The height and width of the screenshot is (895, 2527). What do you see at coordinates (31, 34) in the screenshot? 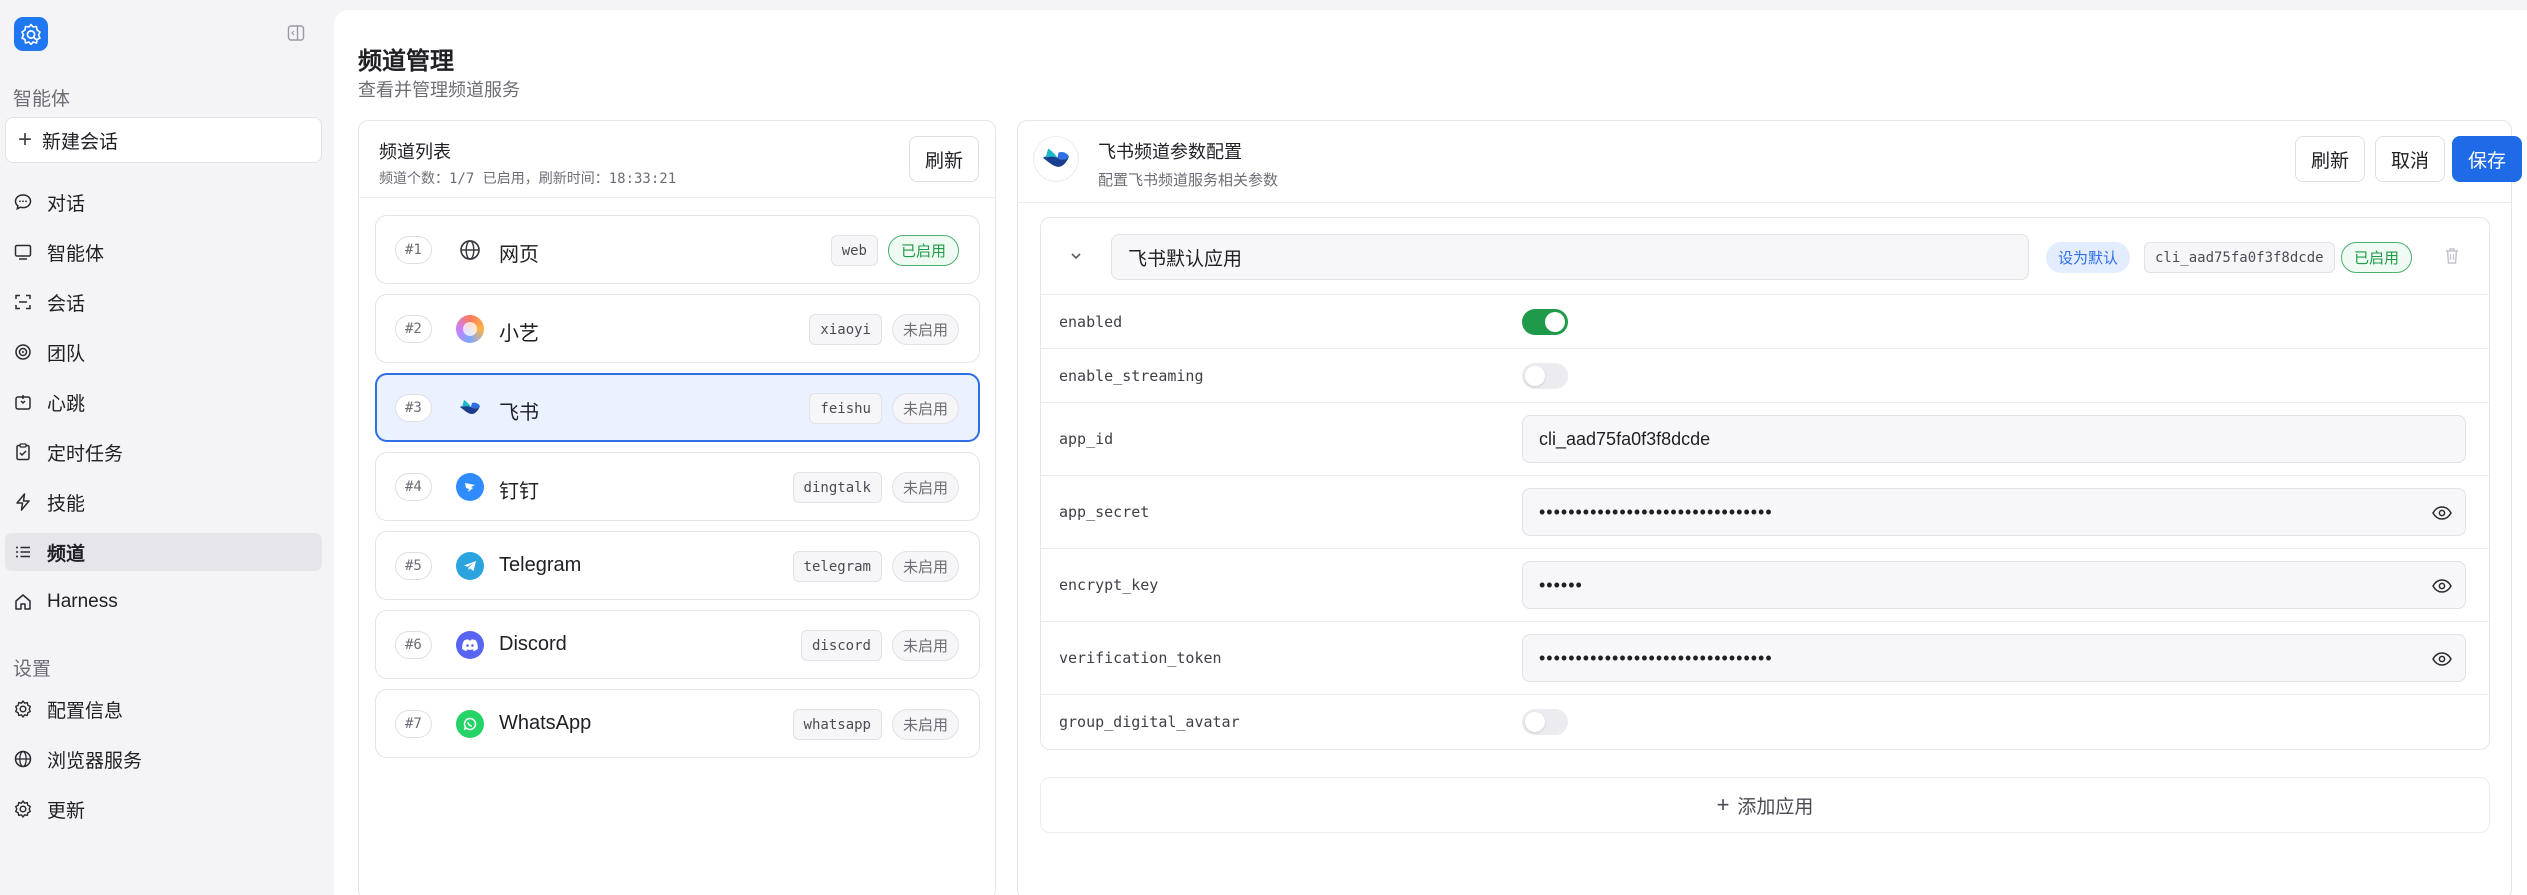
I see `app-logo-icon` at bounding box center [31, 34].